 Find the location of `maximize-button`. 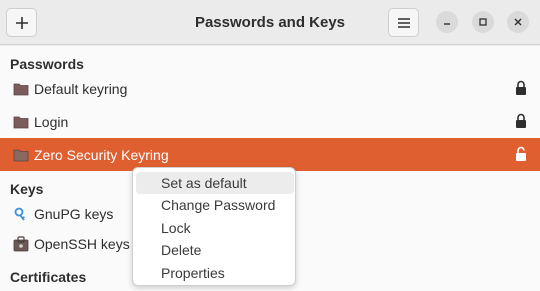

maximize-button is located at coordinates (483, 22).